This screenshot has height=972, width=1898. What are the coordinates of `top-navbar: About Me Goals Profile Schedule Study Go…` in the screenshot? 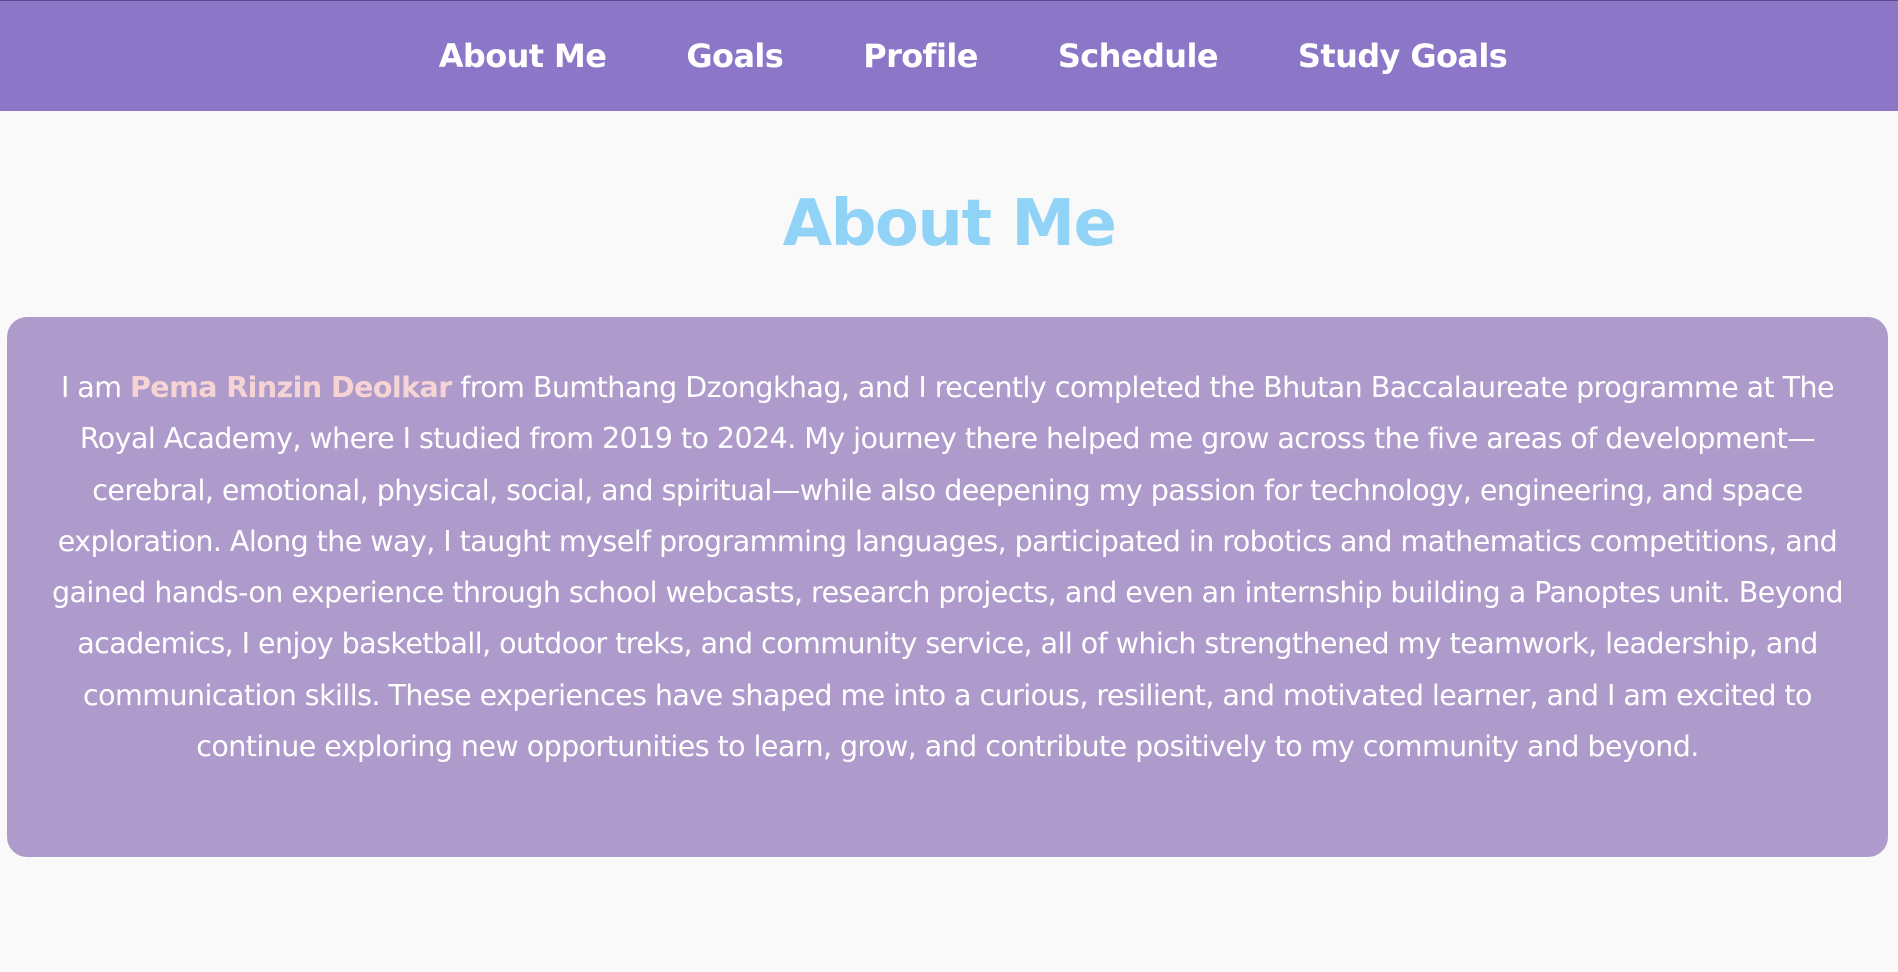 It's located at (949, 55).